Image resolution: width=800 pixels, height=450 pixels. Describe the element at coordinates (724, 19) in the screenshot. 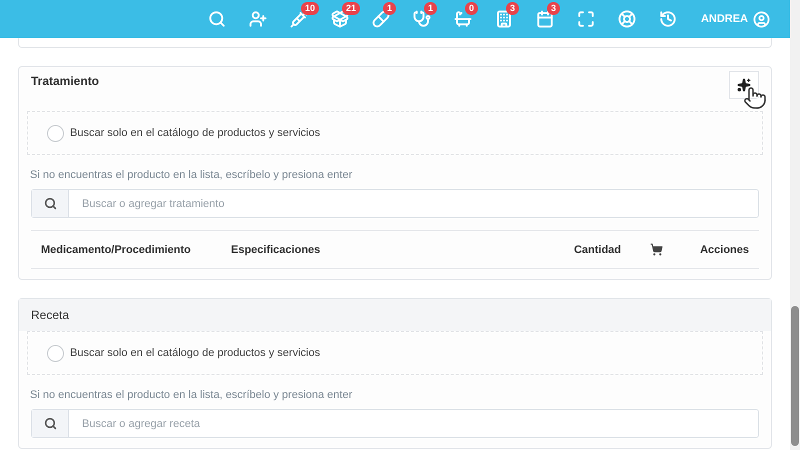

I see `user-name: ANDREA` at that location.